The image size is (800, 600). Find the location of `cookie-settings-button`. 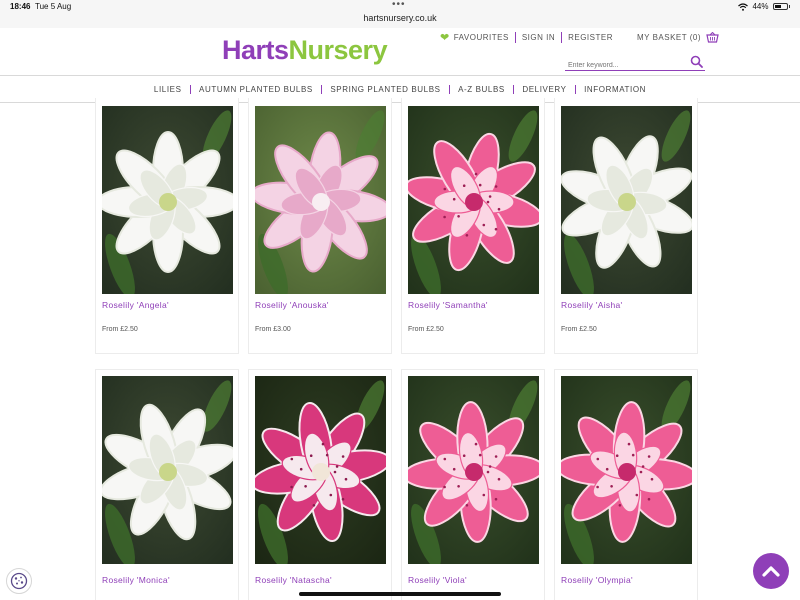

cookie-settings-button is located at coordinates (19, 581).